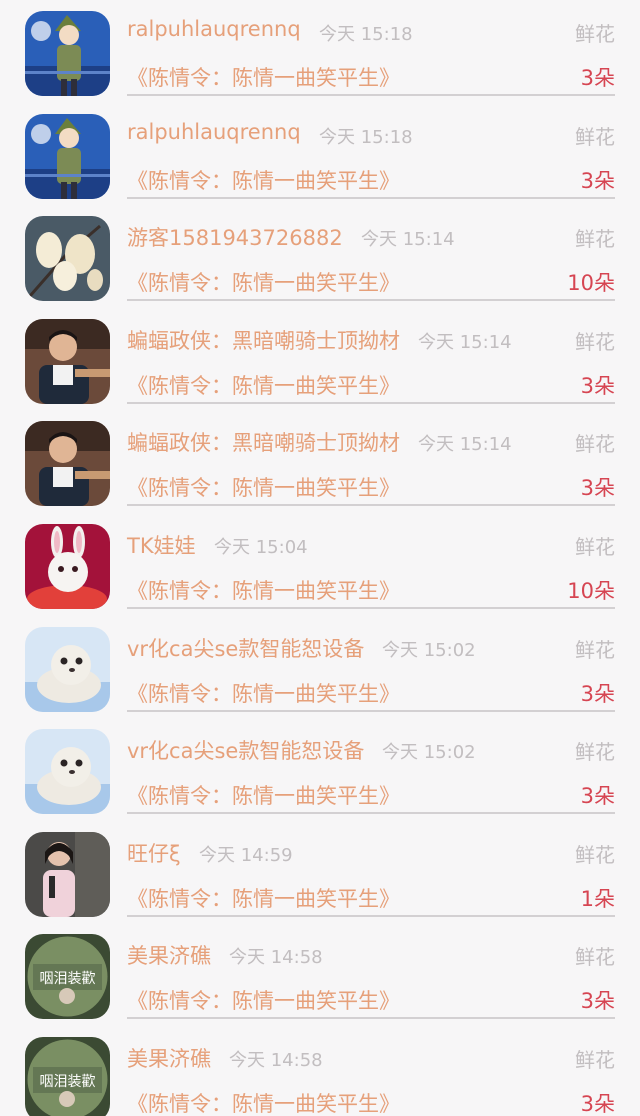 The width and height of the screenshot is (640, 1116). I want to click on timestamp: 今天 14:59, so click(246, 855).